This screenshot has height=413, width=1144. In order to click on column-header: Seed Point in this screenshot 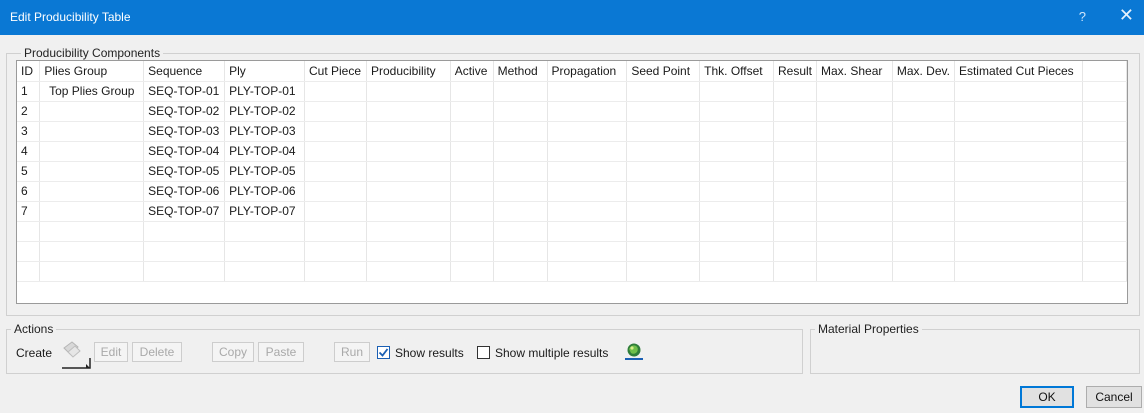, I will do `click(663, 71)`.